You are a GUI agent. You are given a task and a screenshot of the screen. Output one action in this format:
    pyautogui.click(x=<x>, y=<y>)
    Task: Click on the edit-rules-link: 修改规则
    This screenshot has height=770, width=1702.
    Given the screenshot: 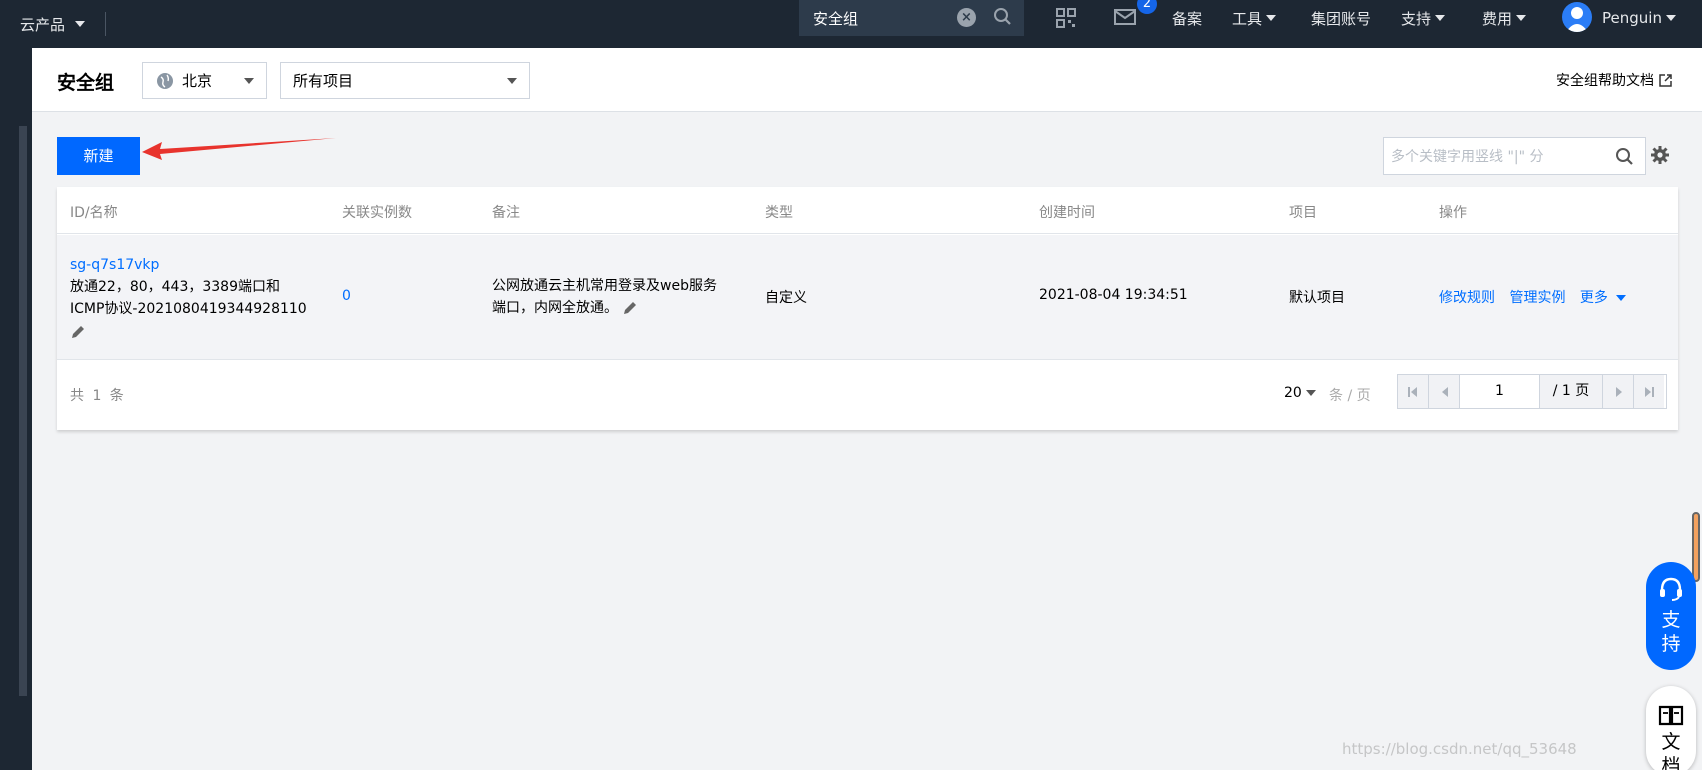 What is the action you would take?
    pyautogui.click(x=1467, y=298)
    